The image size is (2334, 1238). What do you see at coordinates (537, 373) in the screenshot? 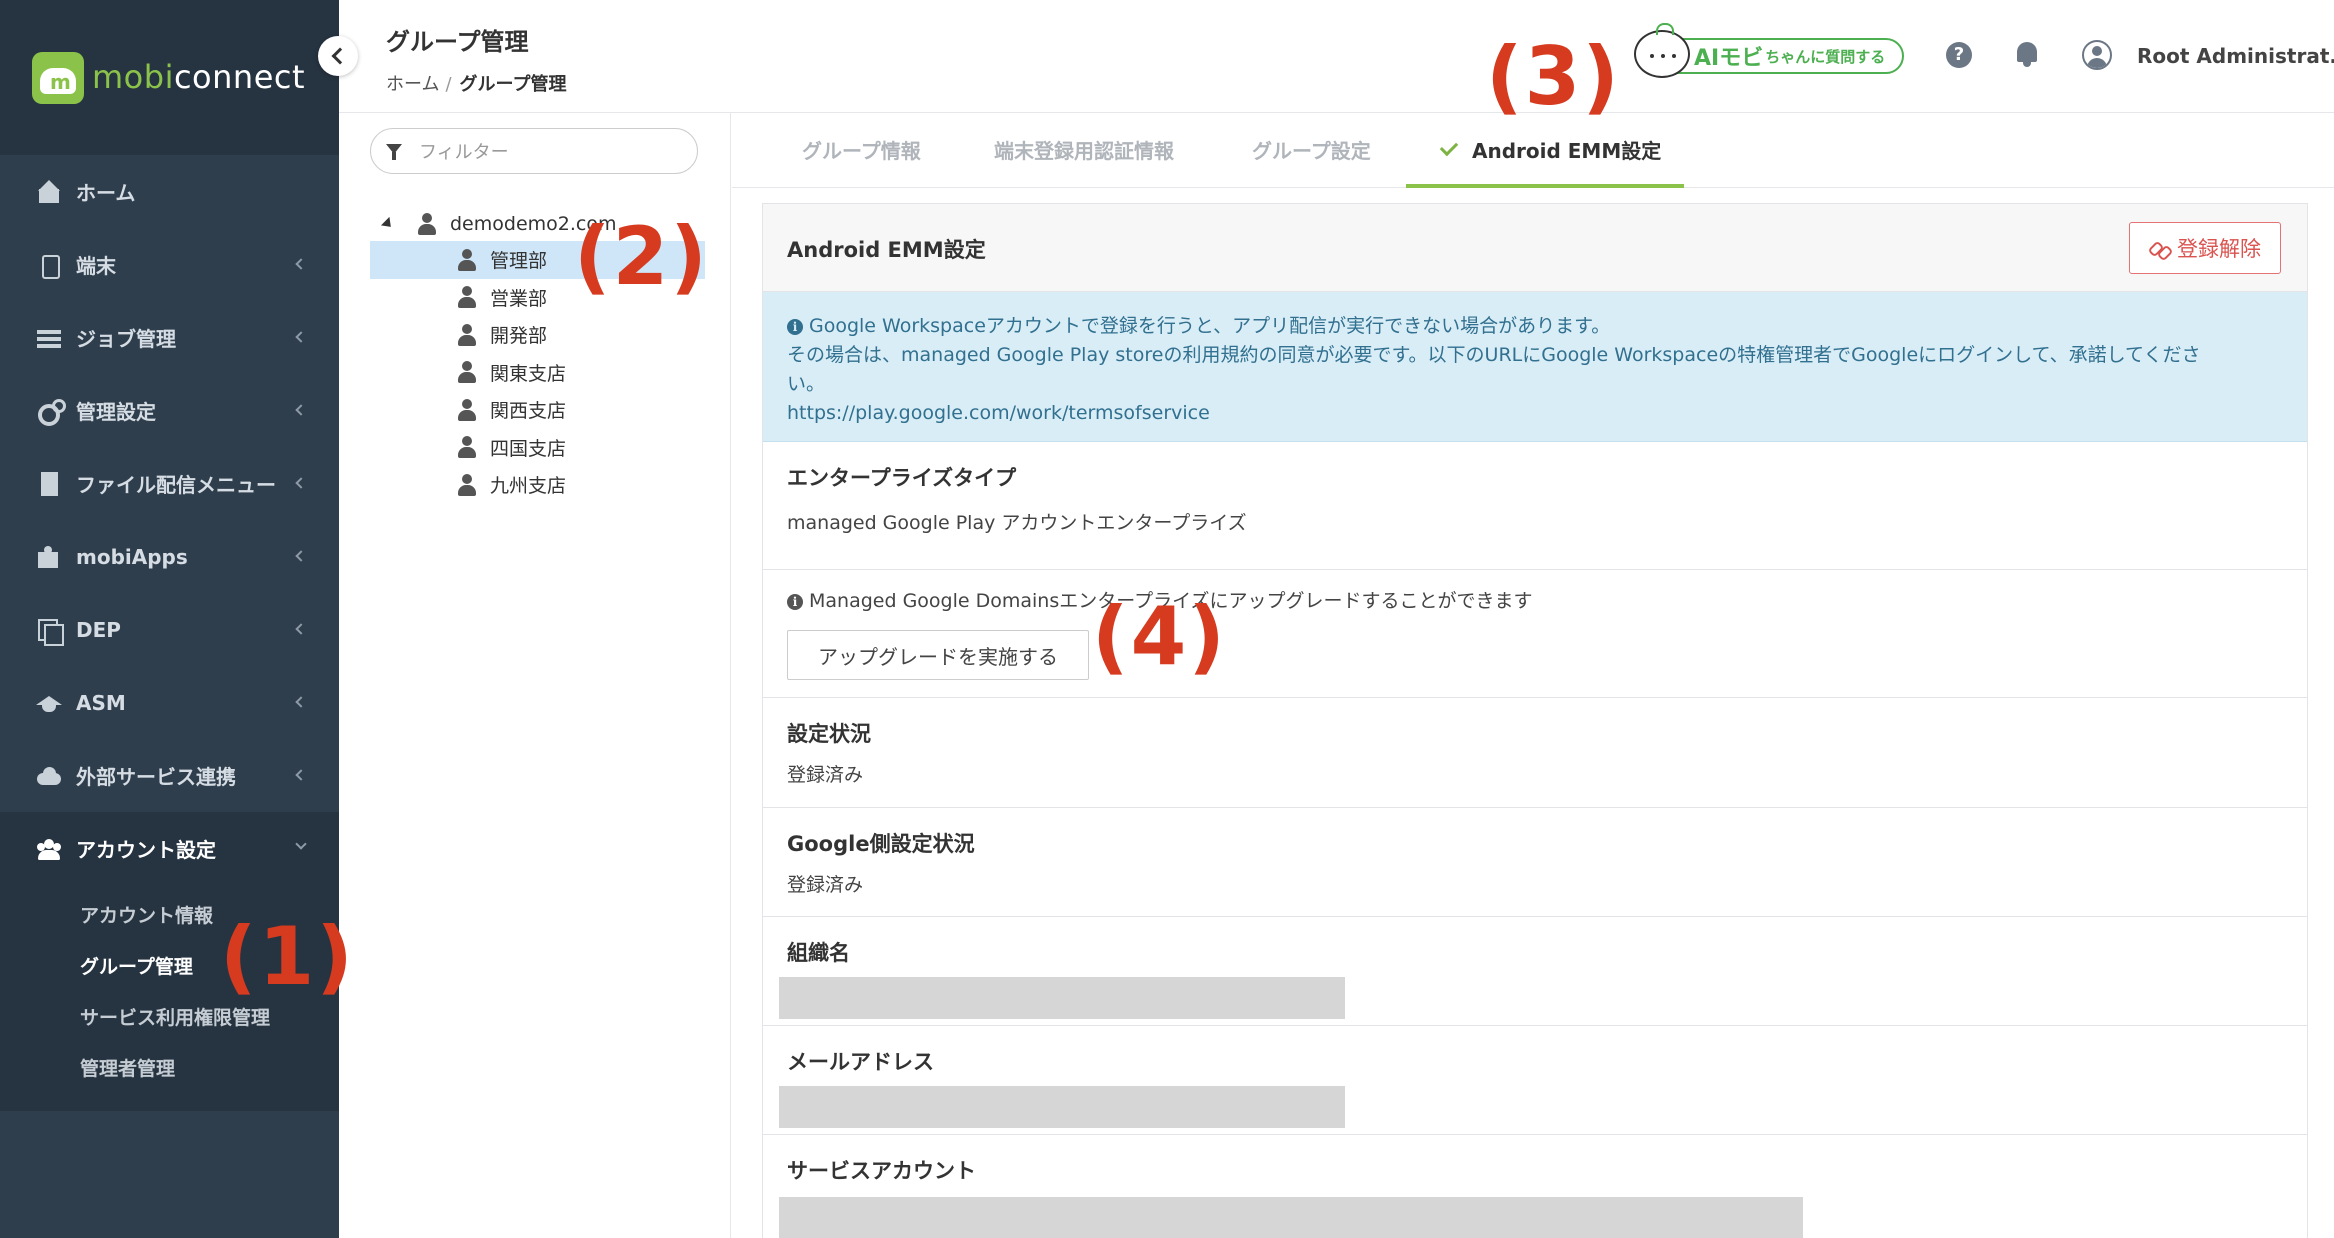
I see `tree-node-kanto: 関東支店` at bounding box center [537, 373].